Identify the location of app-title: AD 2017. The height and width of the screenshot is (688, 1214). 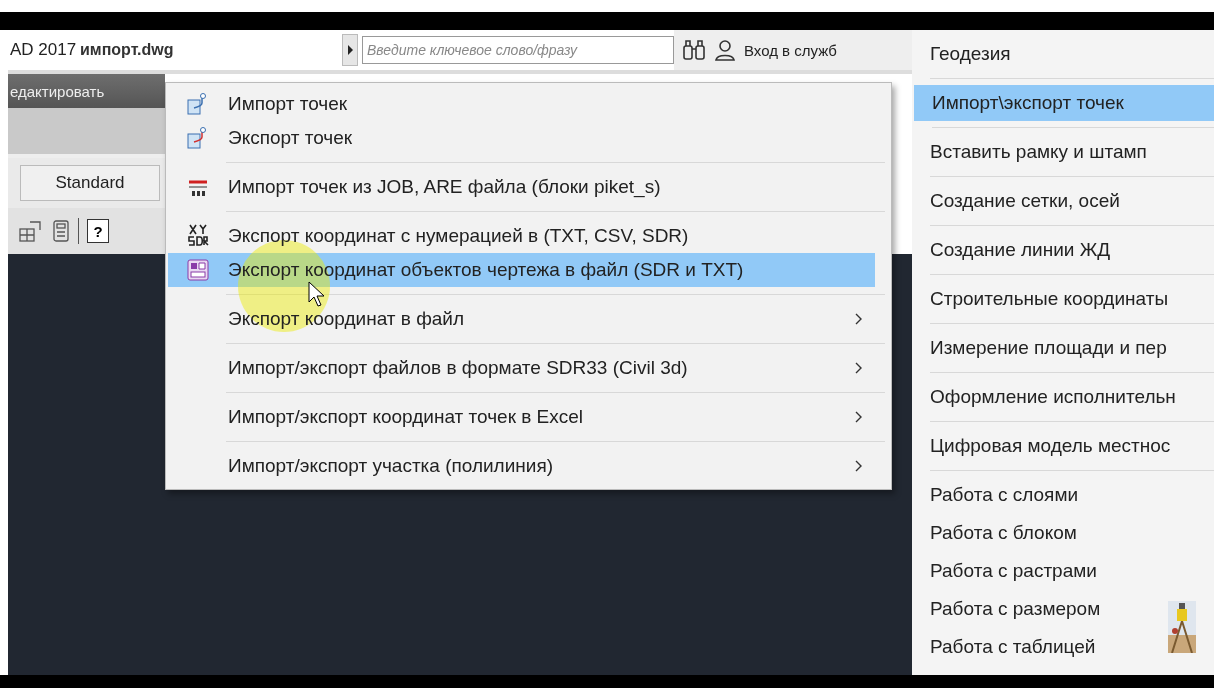
(44, 50).